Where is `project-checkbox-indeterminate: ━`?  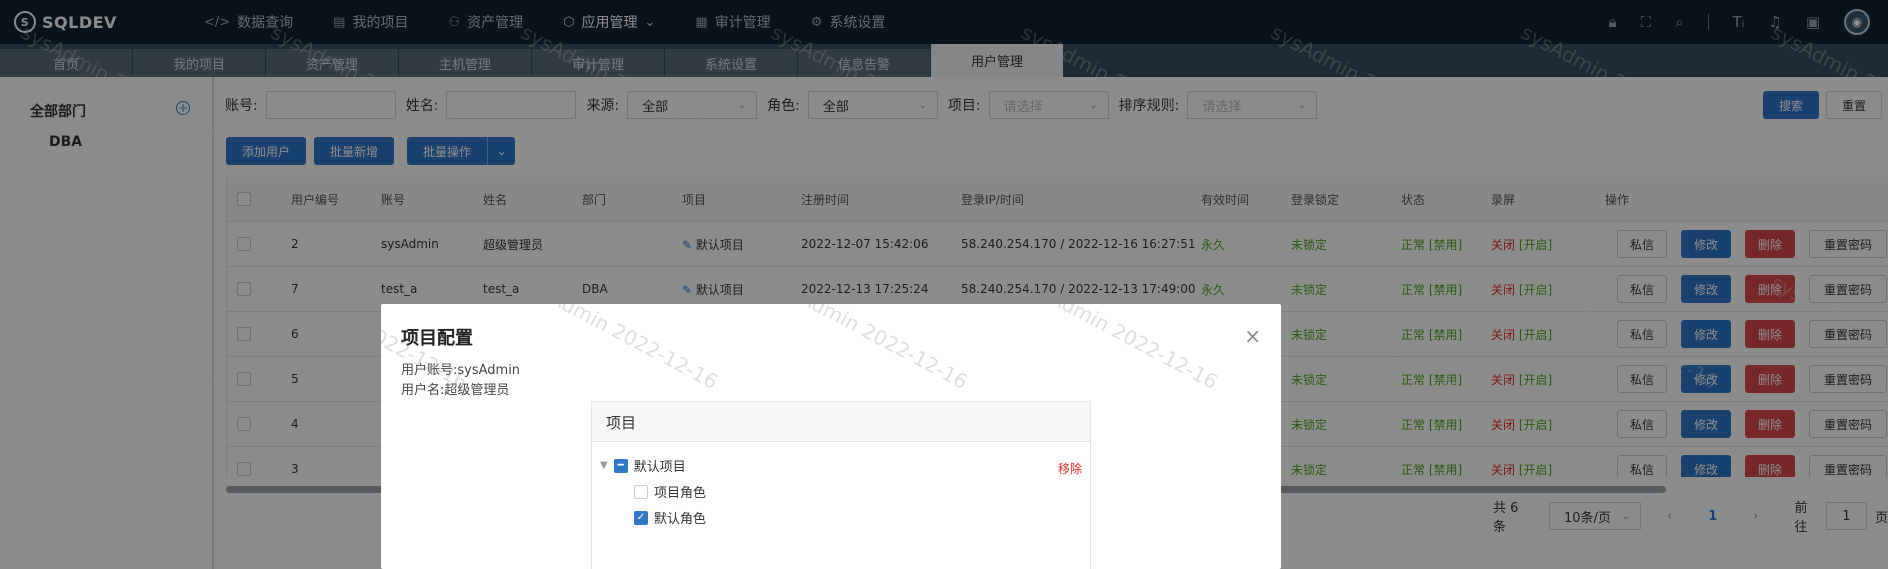 project-checkbox-indeterminate: ━ is located at coordinates (620, 465).